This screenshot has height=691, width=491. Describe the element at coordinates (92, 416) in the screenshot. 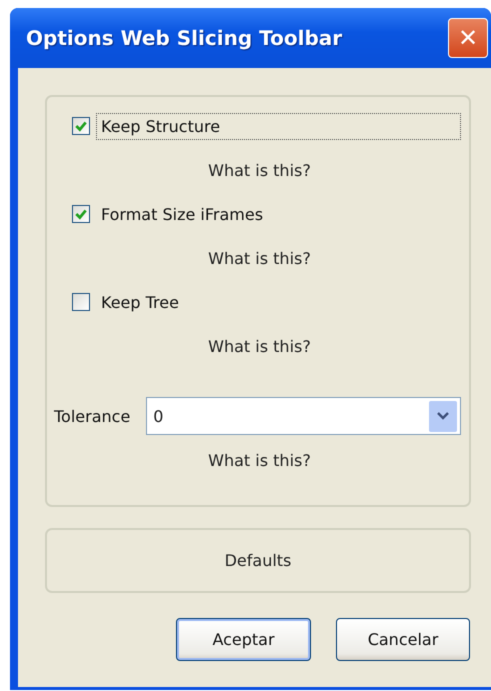

I see `tolerance-label: Tolerance` at that location.